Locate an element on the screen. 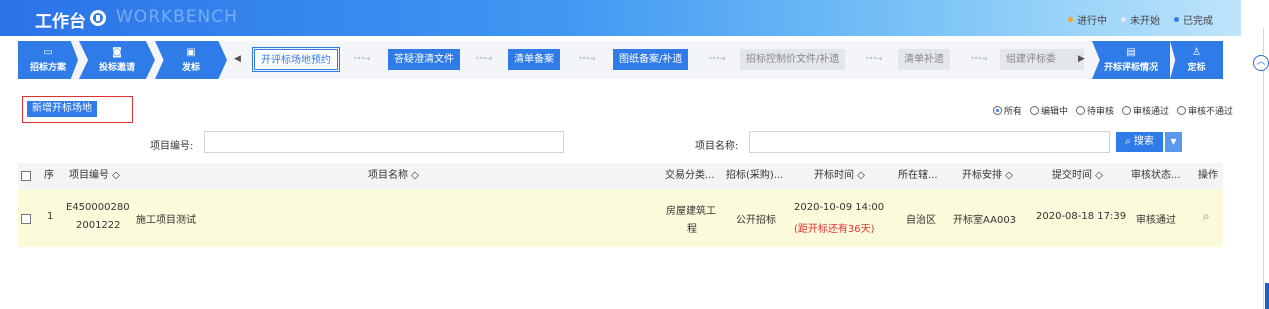  add-venue-button: 新增开标场地 is located at coordinates (62, 109).